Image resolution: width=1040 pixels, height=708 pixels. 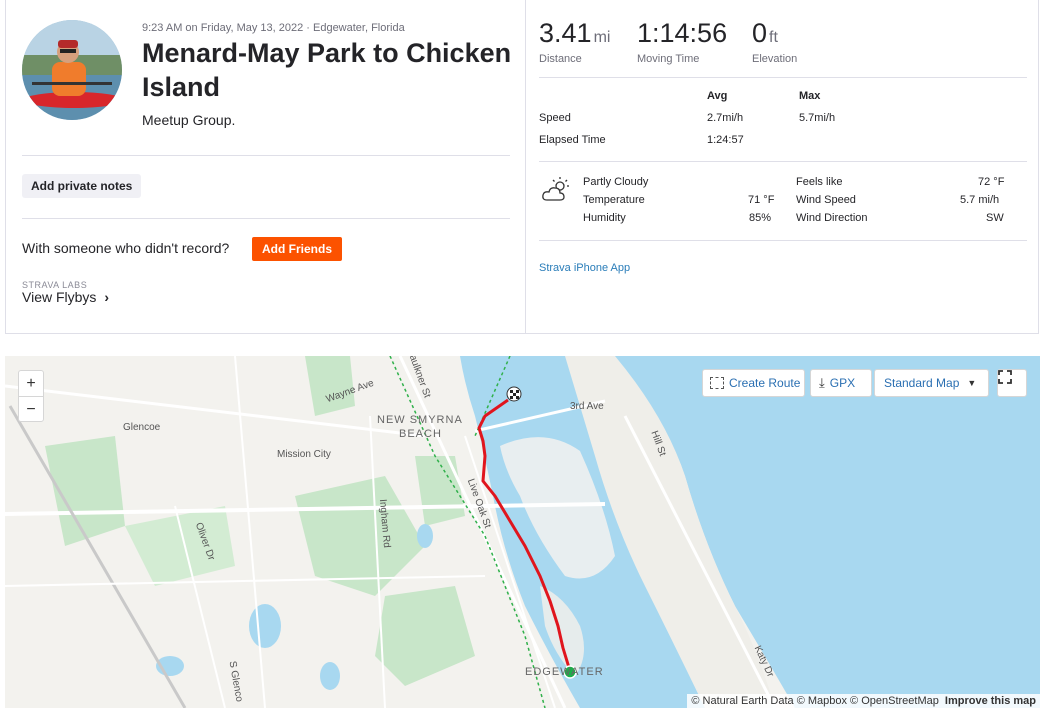 What do you see at coordinates (126, 248) in the screenshot?
I see `with-someone-text: With someone who didn't record?` at bounding box center [126, 248].